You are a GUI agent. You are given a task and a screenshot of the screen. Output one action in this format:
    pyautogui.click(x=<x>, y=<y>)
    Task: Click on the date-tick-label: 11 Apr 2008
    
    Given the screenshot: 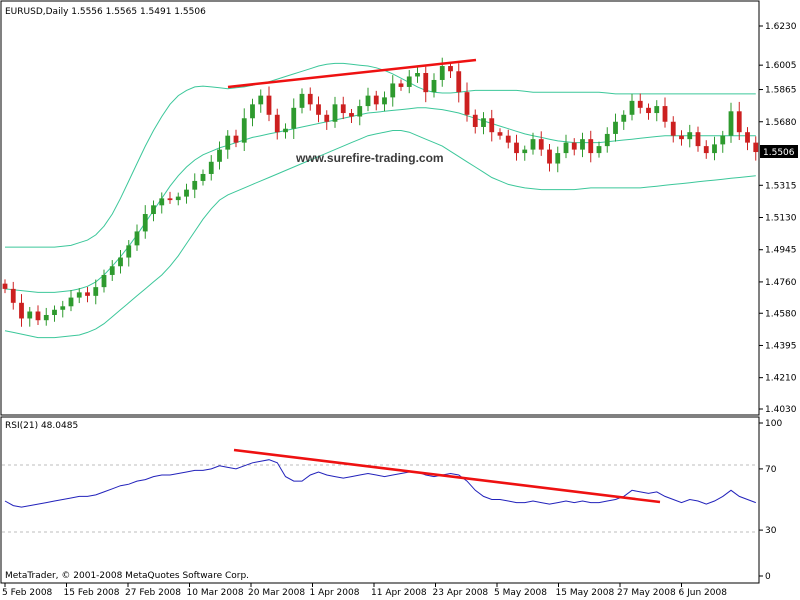 What is the action you would take?
    pyautogui.click(x=399, y=593)
    